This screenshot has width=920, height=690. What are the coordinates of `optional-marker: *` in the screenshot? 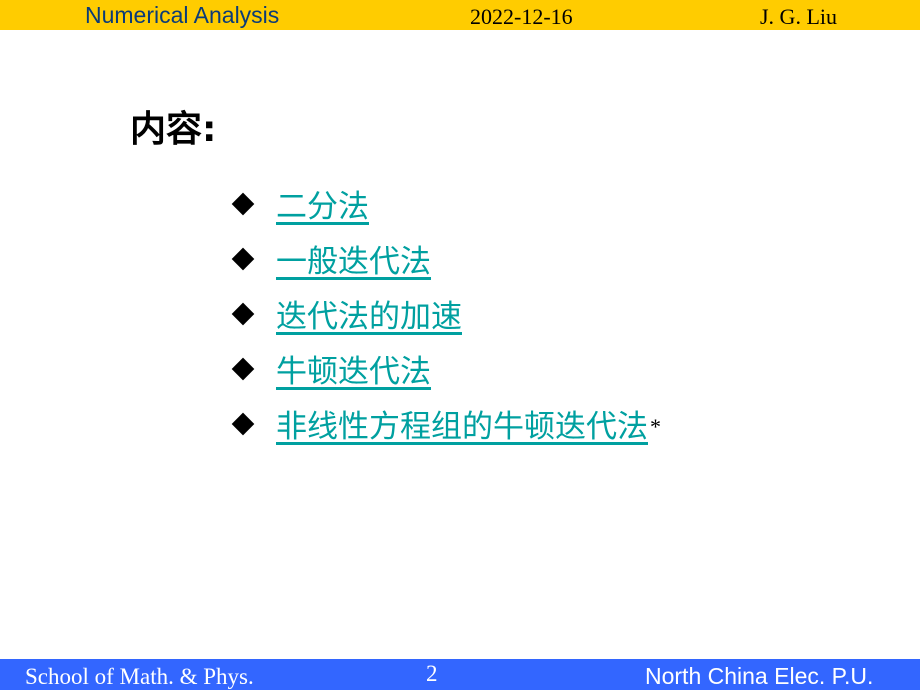 It's located at (655, 426).